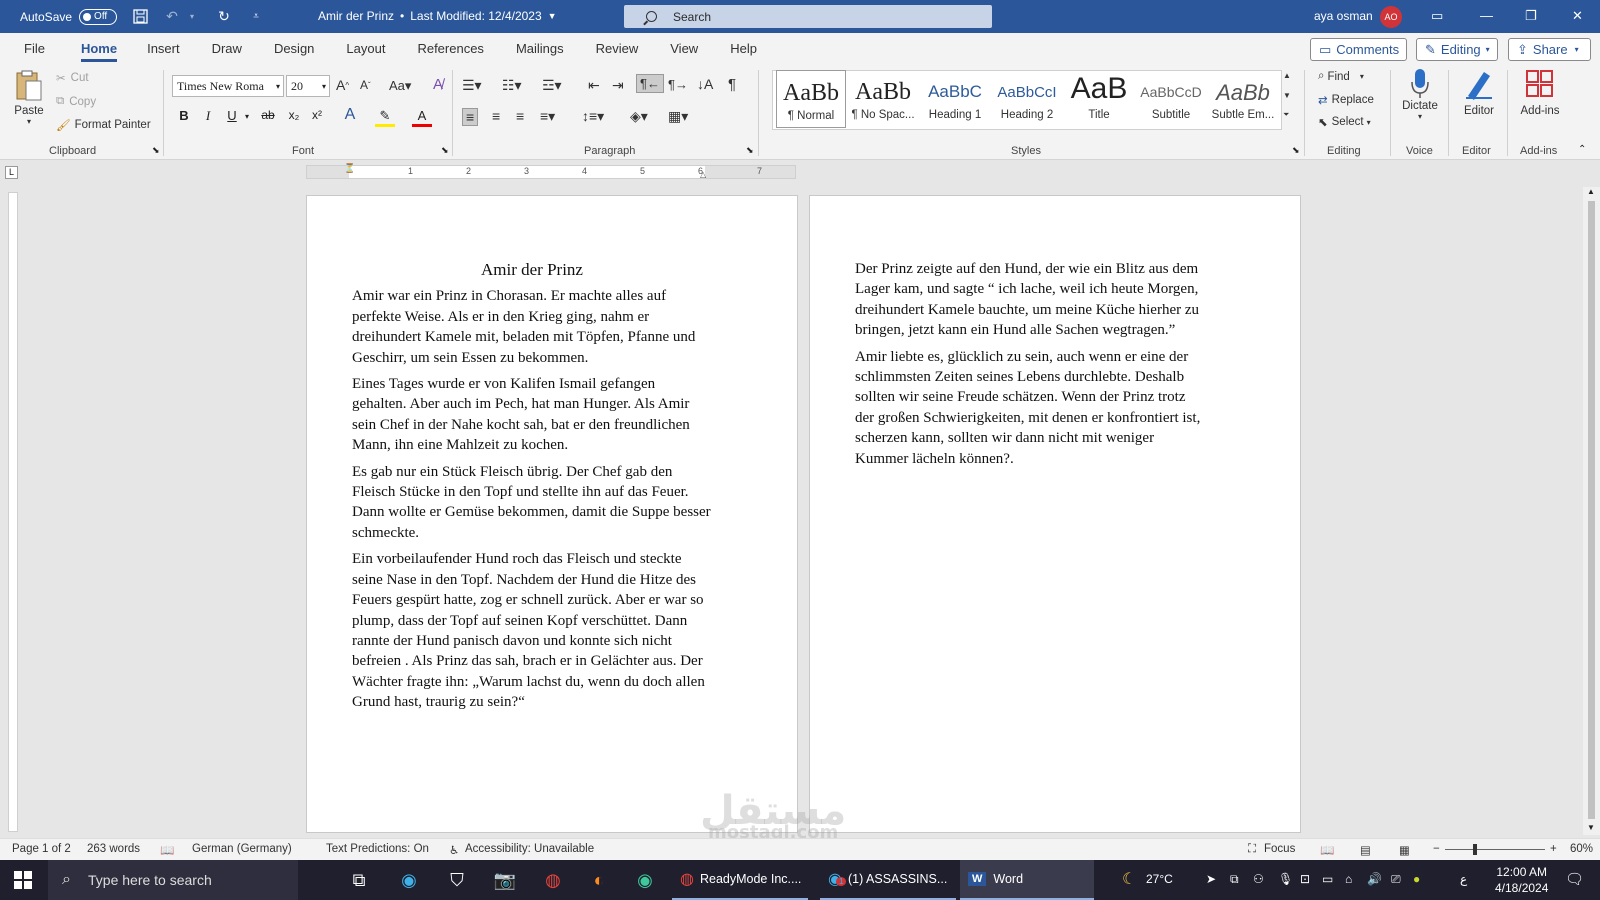  I want to click on italic-button: I, so click(208, 116).